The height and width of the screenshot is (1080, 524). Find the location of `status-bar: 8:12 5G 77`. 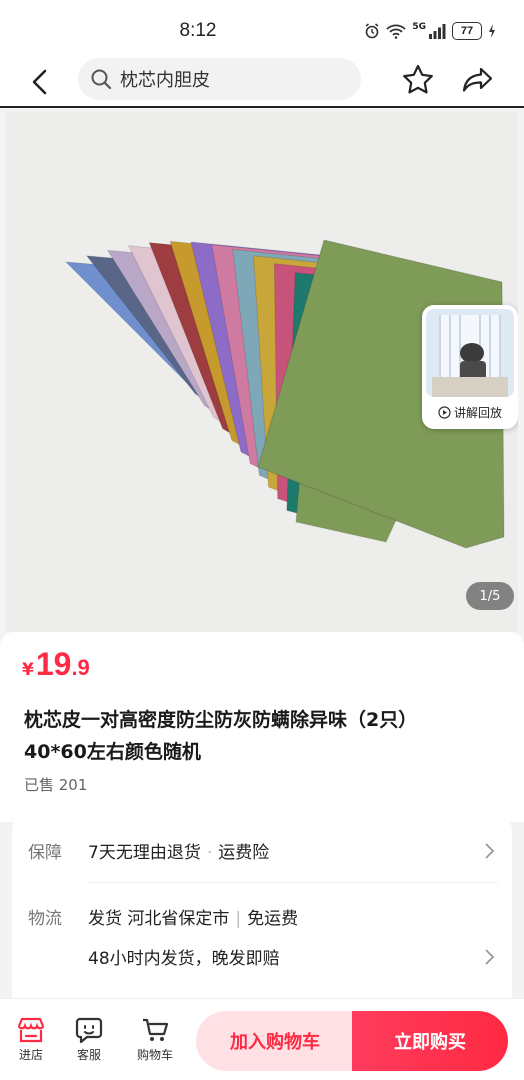

status-bar: 8:12 5G 77 is located at coordinates (262, 28).